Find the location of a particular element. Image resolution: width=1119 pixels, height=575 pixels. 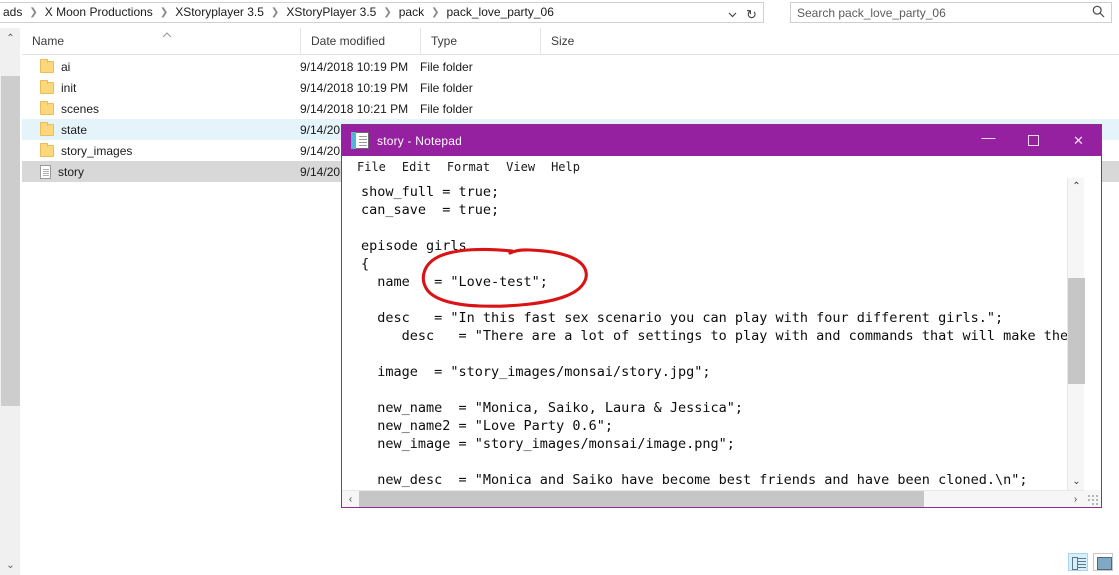

table-row: scenes 9/14/2018 10:21 PM File folder is located at coordinates (570, 108).